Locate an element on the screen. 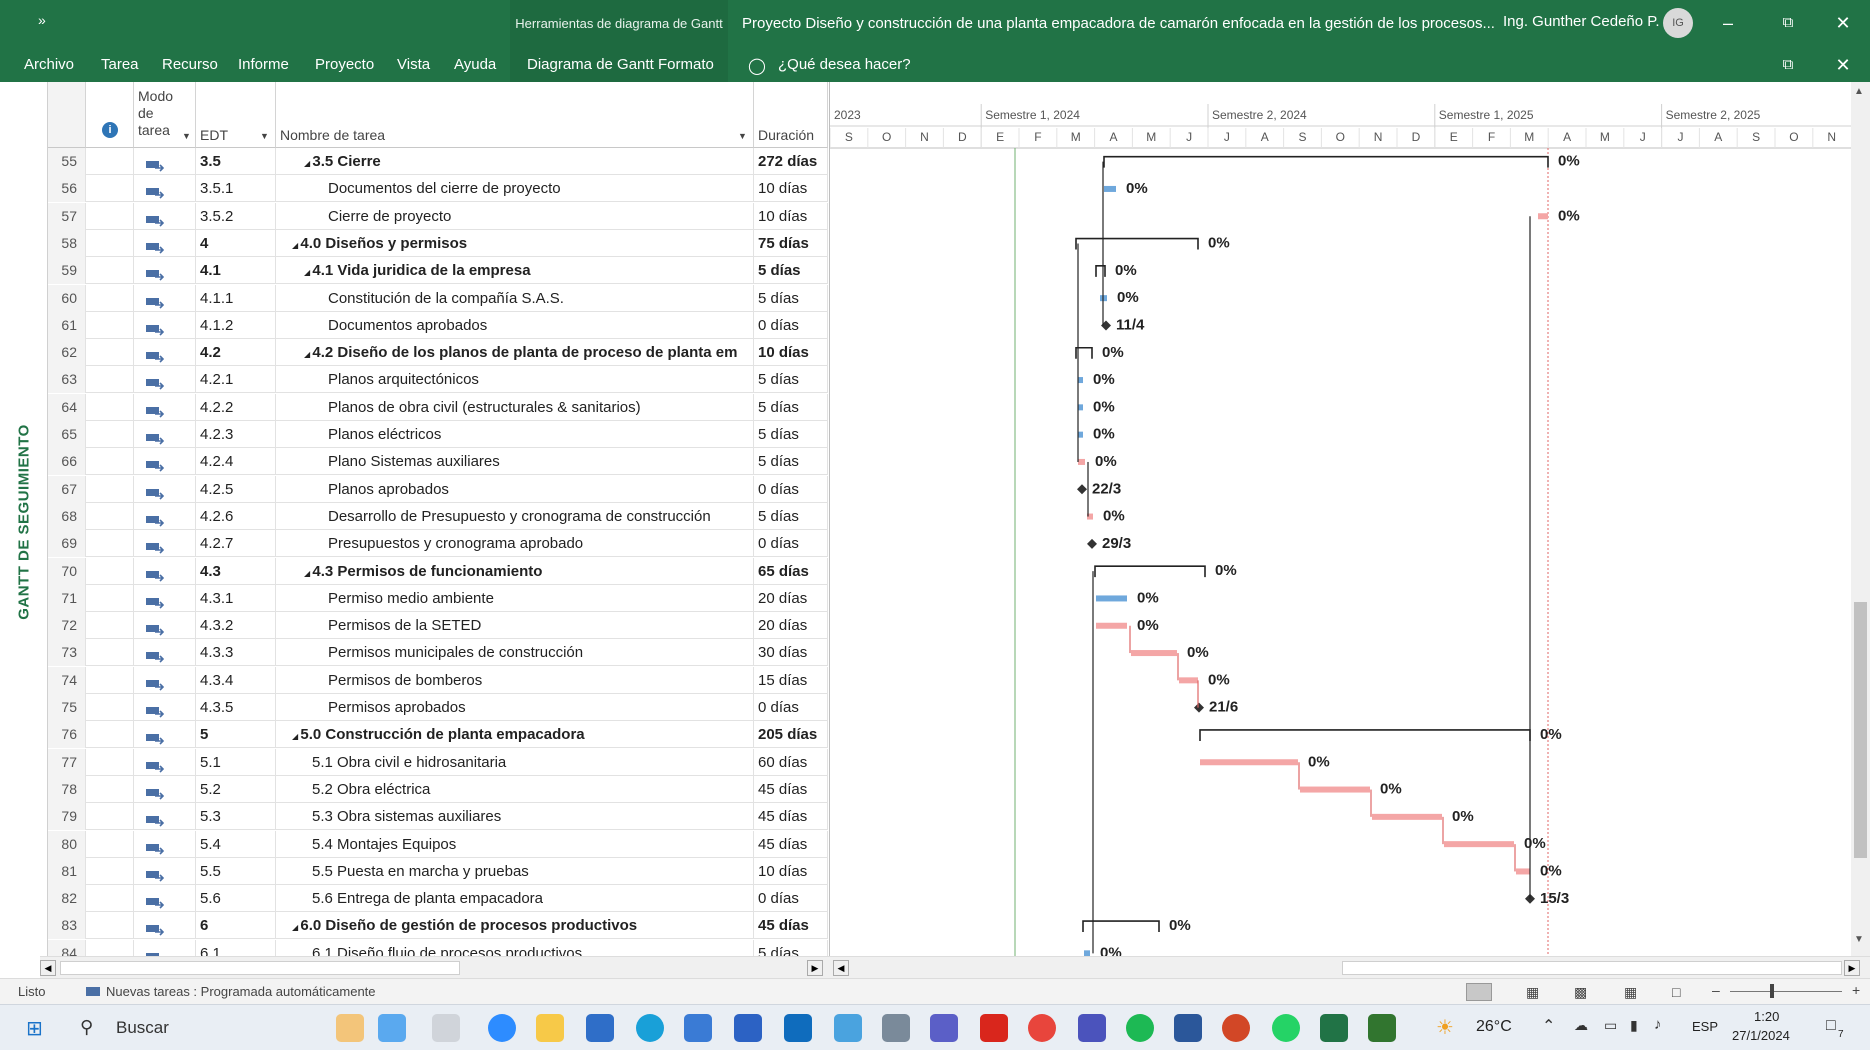 Image resolution: width=1870 pixels, height=1050 pixels. todo-icon is located at coordinates (698, 1028).